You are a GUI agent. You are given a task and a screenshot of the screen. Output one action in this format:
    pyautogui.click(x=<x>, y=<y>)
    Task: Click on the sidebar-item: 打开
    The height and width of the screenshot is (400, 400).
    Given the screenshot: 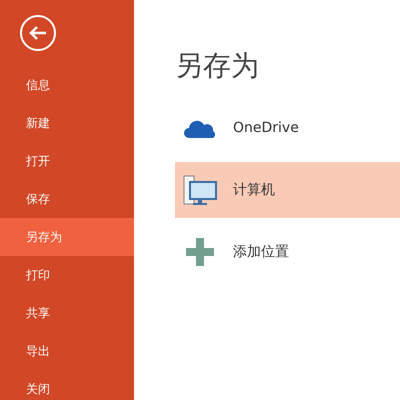 What is the action you would take?
    pyautogui.click(x=67, y=161)
    